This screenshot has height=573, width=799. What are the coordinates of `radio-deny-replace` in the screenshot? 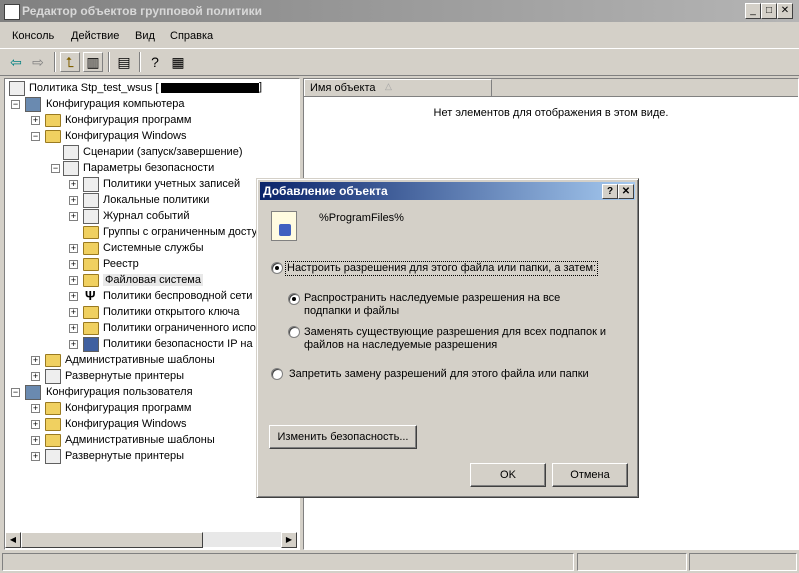 It's located at (277, 374).